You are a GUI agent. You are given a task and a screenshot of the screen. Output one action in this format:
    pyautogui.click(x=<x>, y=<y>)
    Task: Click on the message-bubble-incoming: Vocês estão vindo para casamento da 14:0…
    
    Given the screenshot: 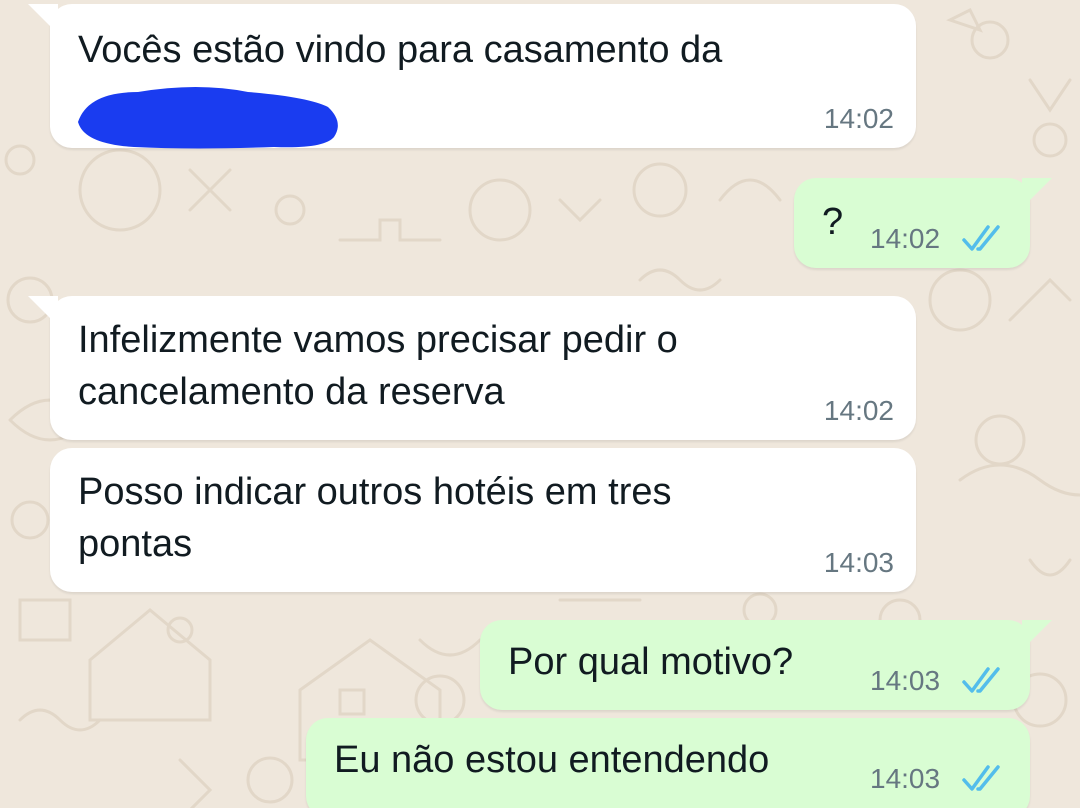 What is the action you would take?
    pyautogui.click(x=483, y=76)
    